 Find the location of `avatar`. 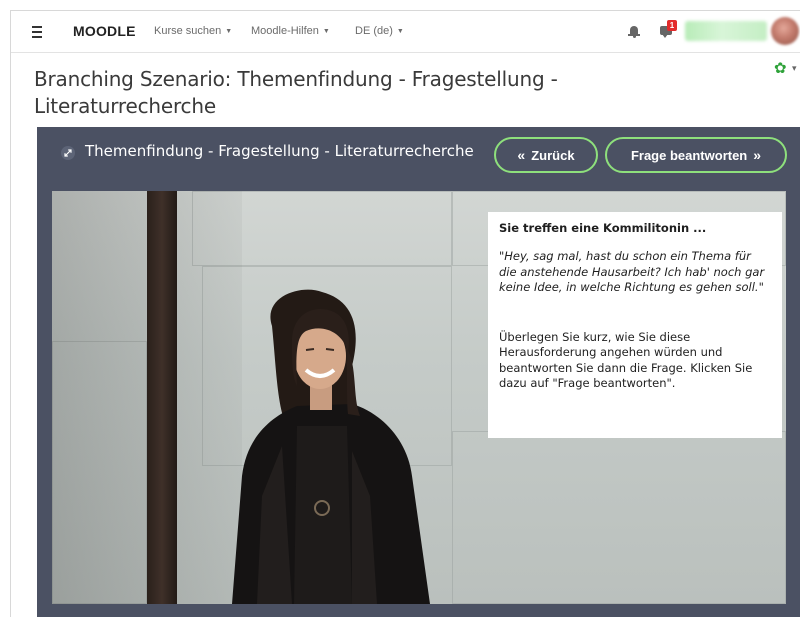

avatar is located at coordinates (785, 31).